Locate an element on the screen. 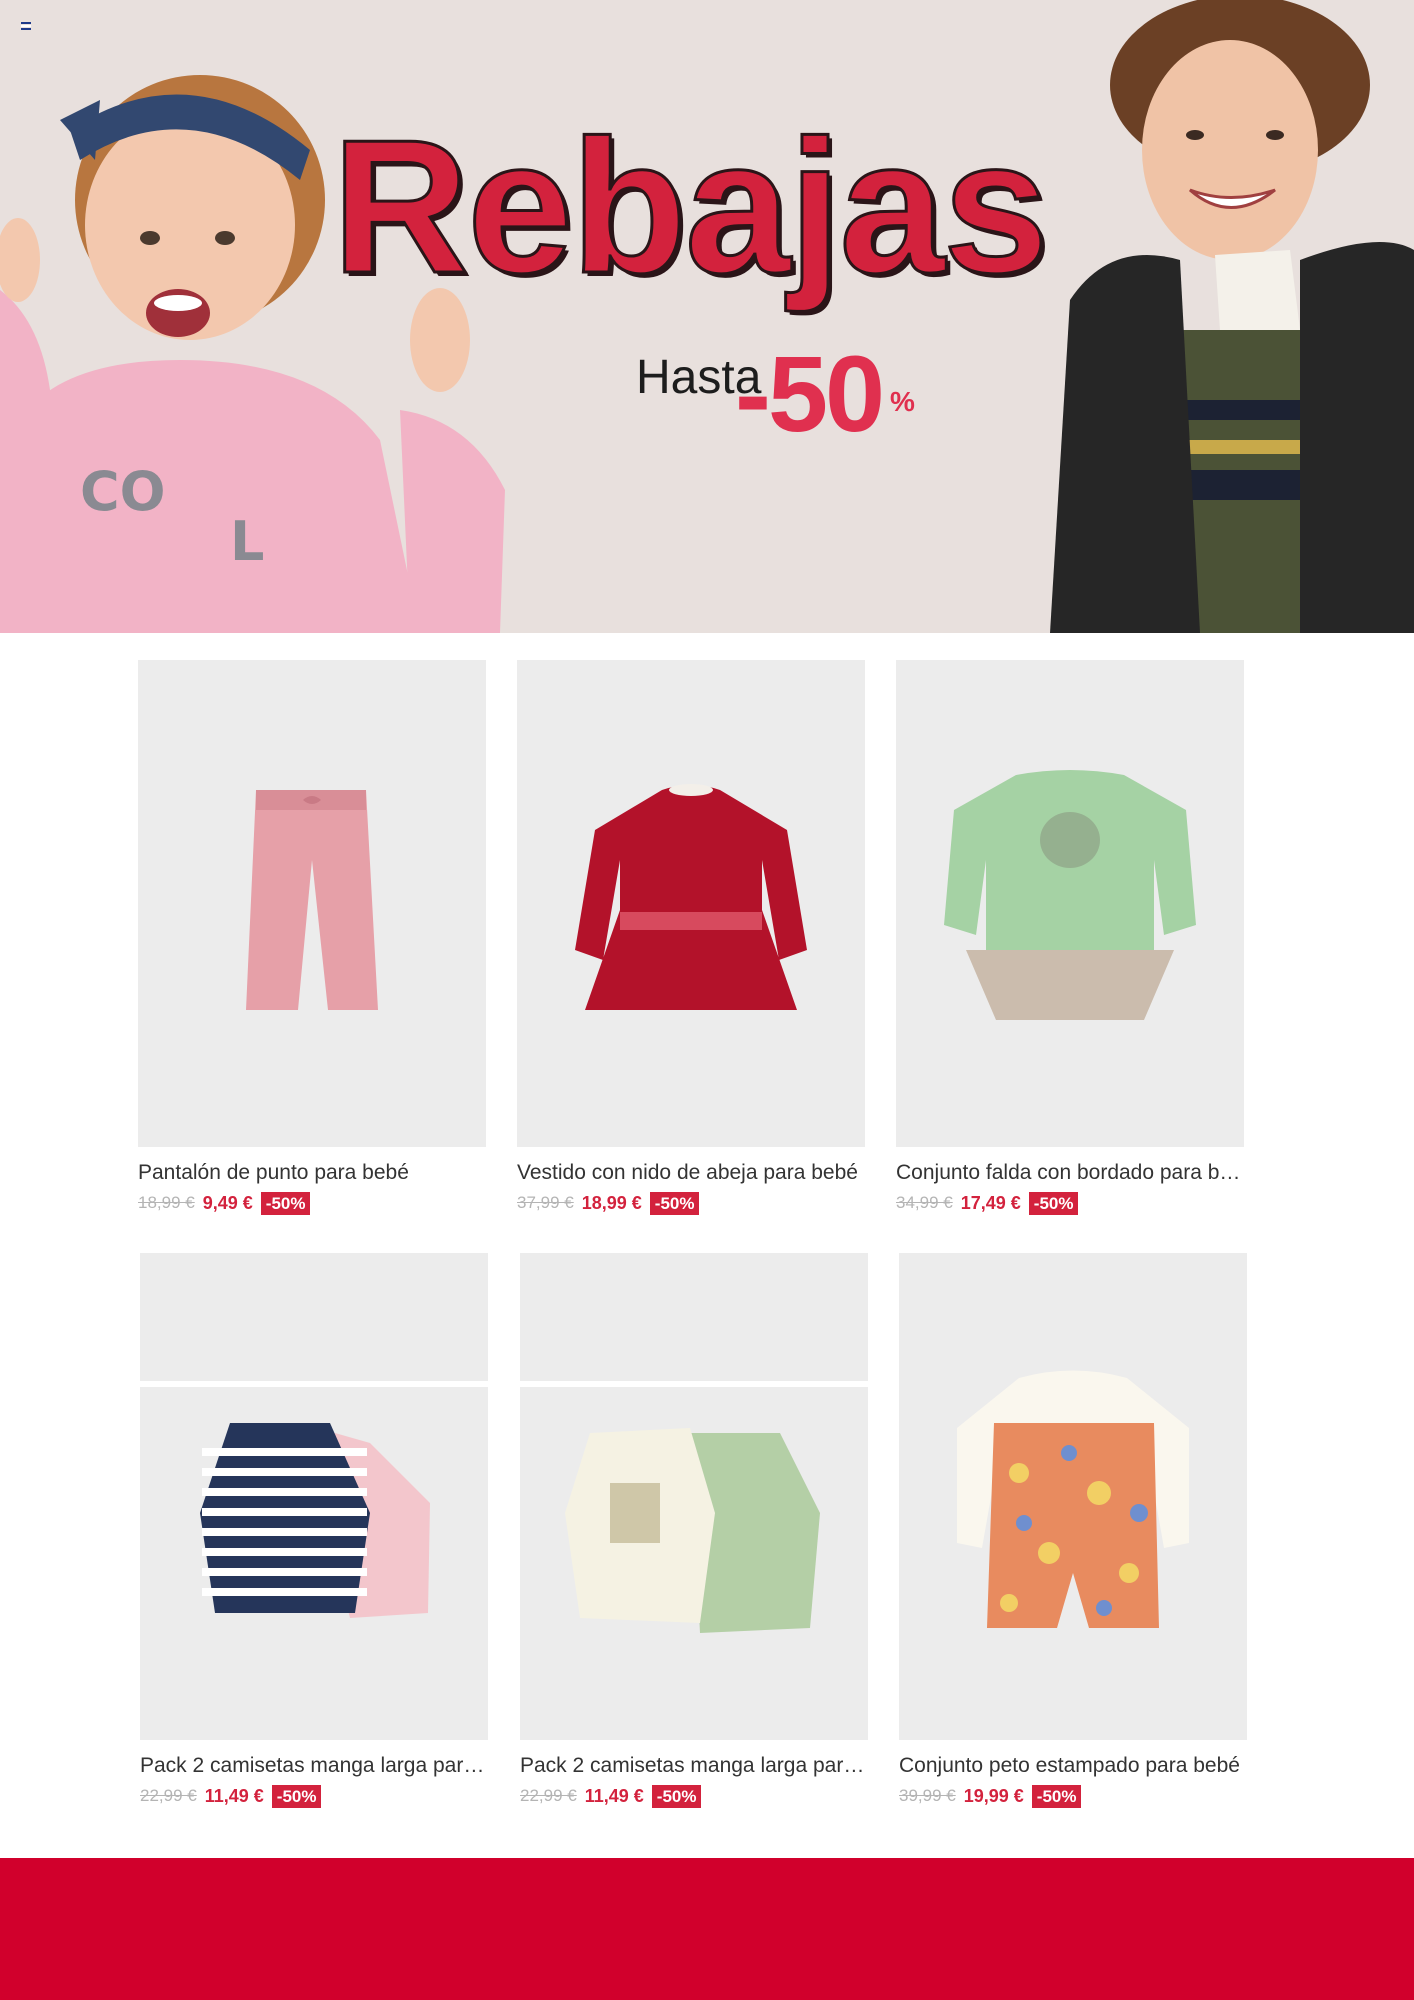 The width and height of the screenshot is (1414, 2000). product-title: Conjunto peto estampado para bebé is located at coordinates (1073, 1766).